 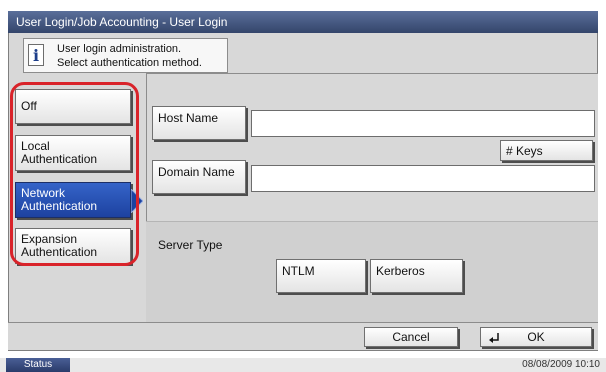 What do you see at coordinates (303, 22) in the screenshot?
I see `title-bar: User Login/Job Accounting - User Login` at bounding box center [303, 22].